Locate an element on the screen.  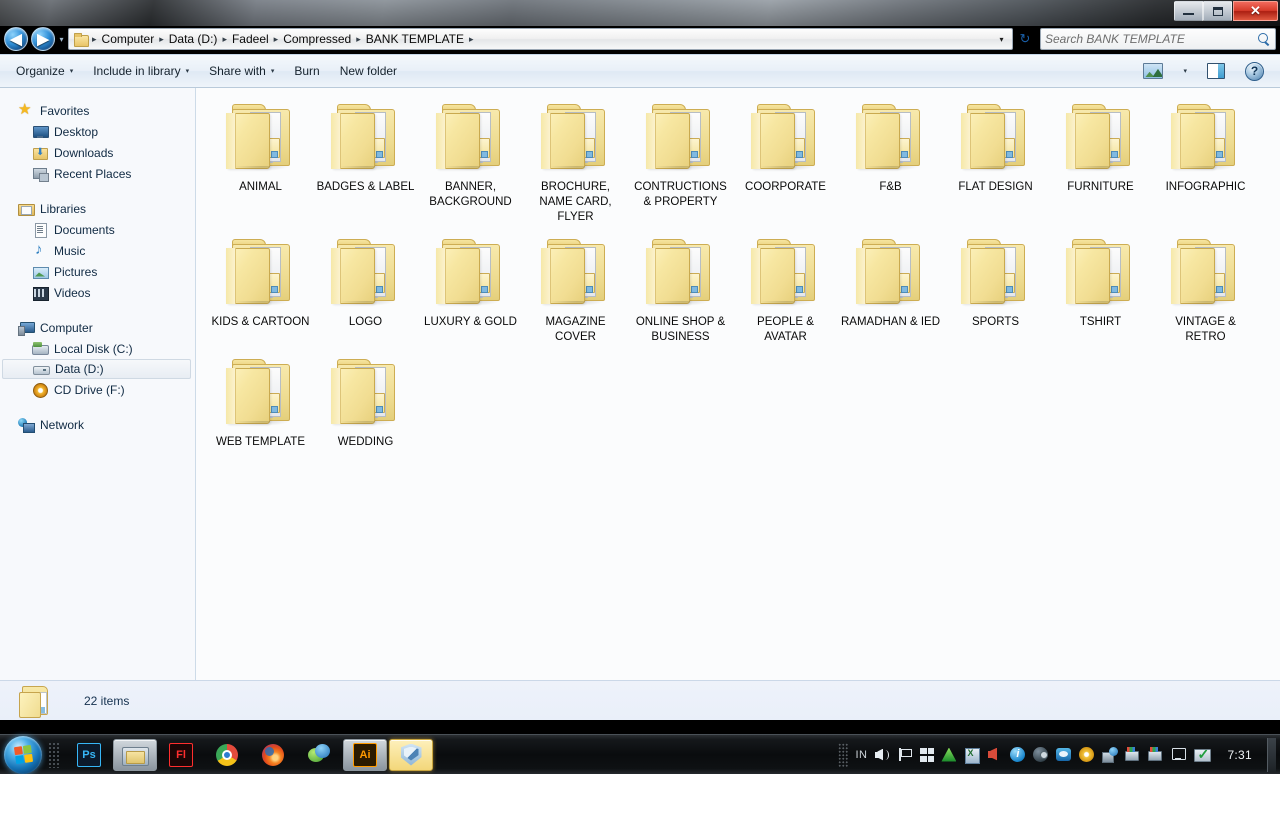
sidebar-item-desktop: Desktop is located at coordinates (97, 131).